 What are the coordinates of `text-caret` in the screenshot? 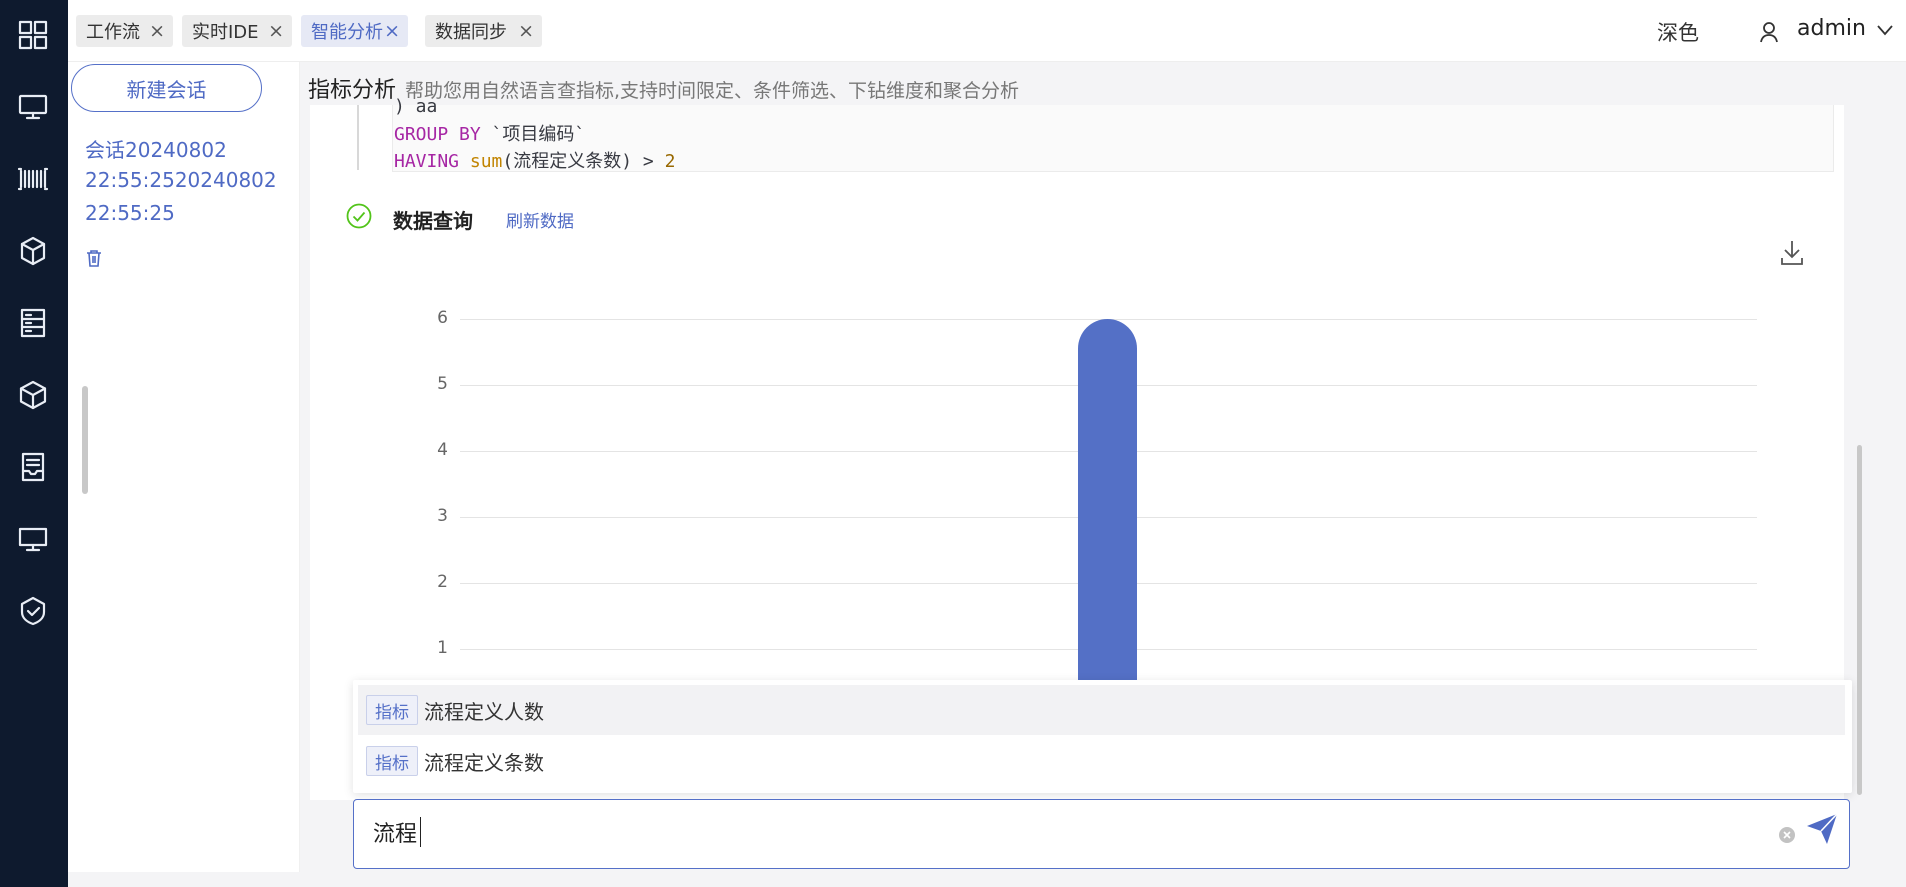 It's located at (420, 832).